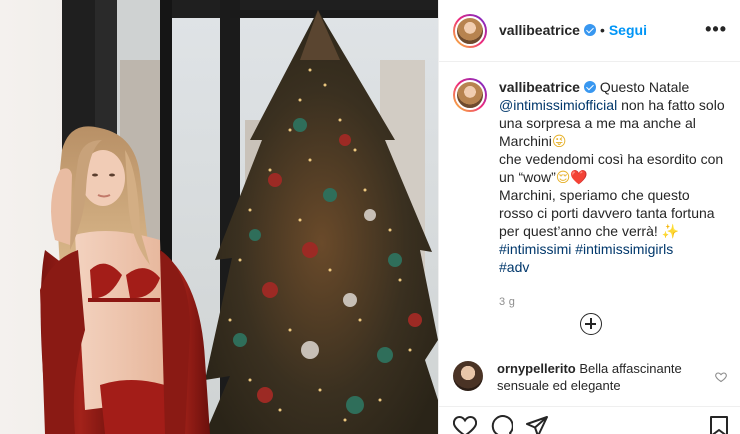 Image resolution: width=740 pixels, height=434 pixels. What do you see at coordinates (468, 376) in the screenshot?
I see `comment-avatar` at bounding box center [468, 376].